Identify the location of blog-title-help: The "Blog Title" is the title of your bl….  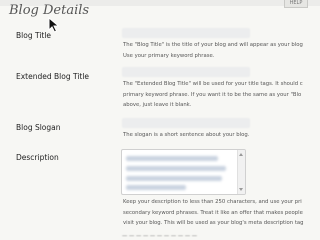
(213, 50).